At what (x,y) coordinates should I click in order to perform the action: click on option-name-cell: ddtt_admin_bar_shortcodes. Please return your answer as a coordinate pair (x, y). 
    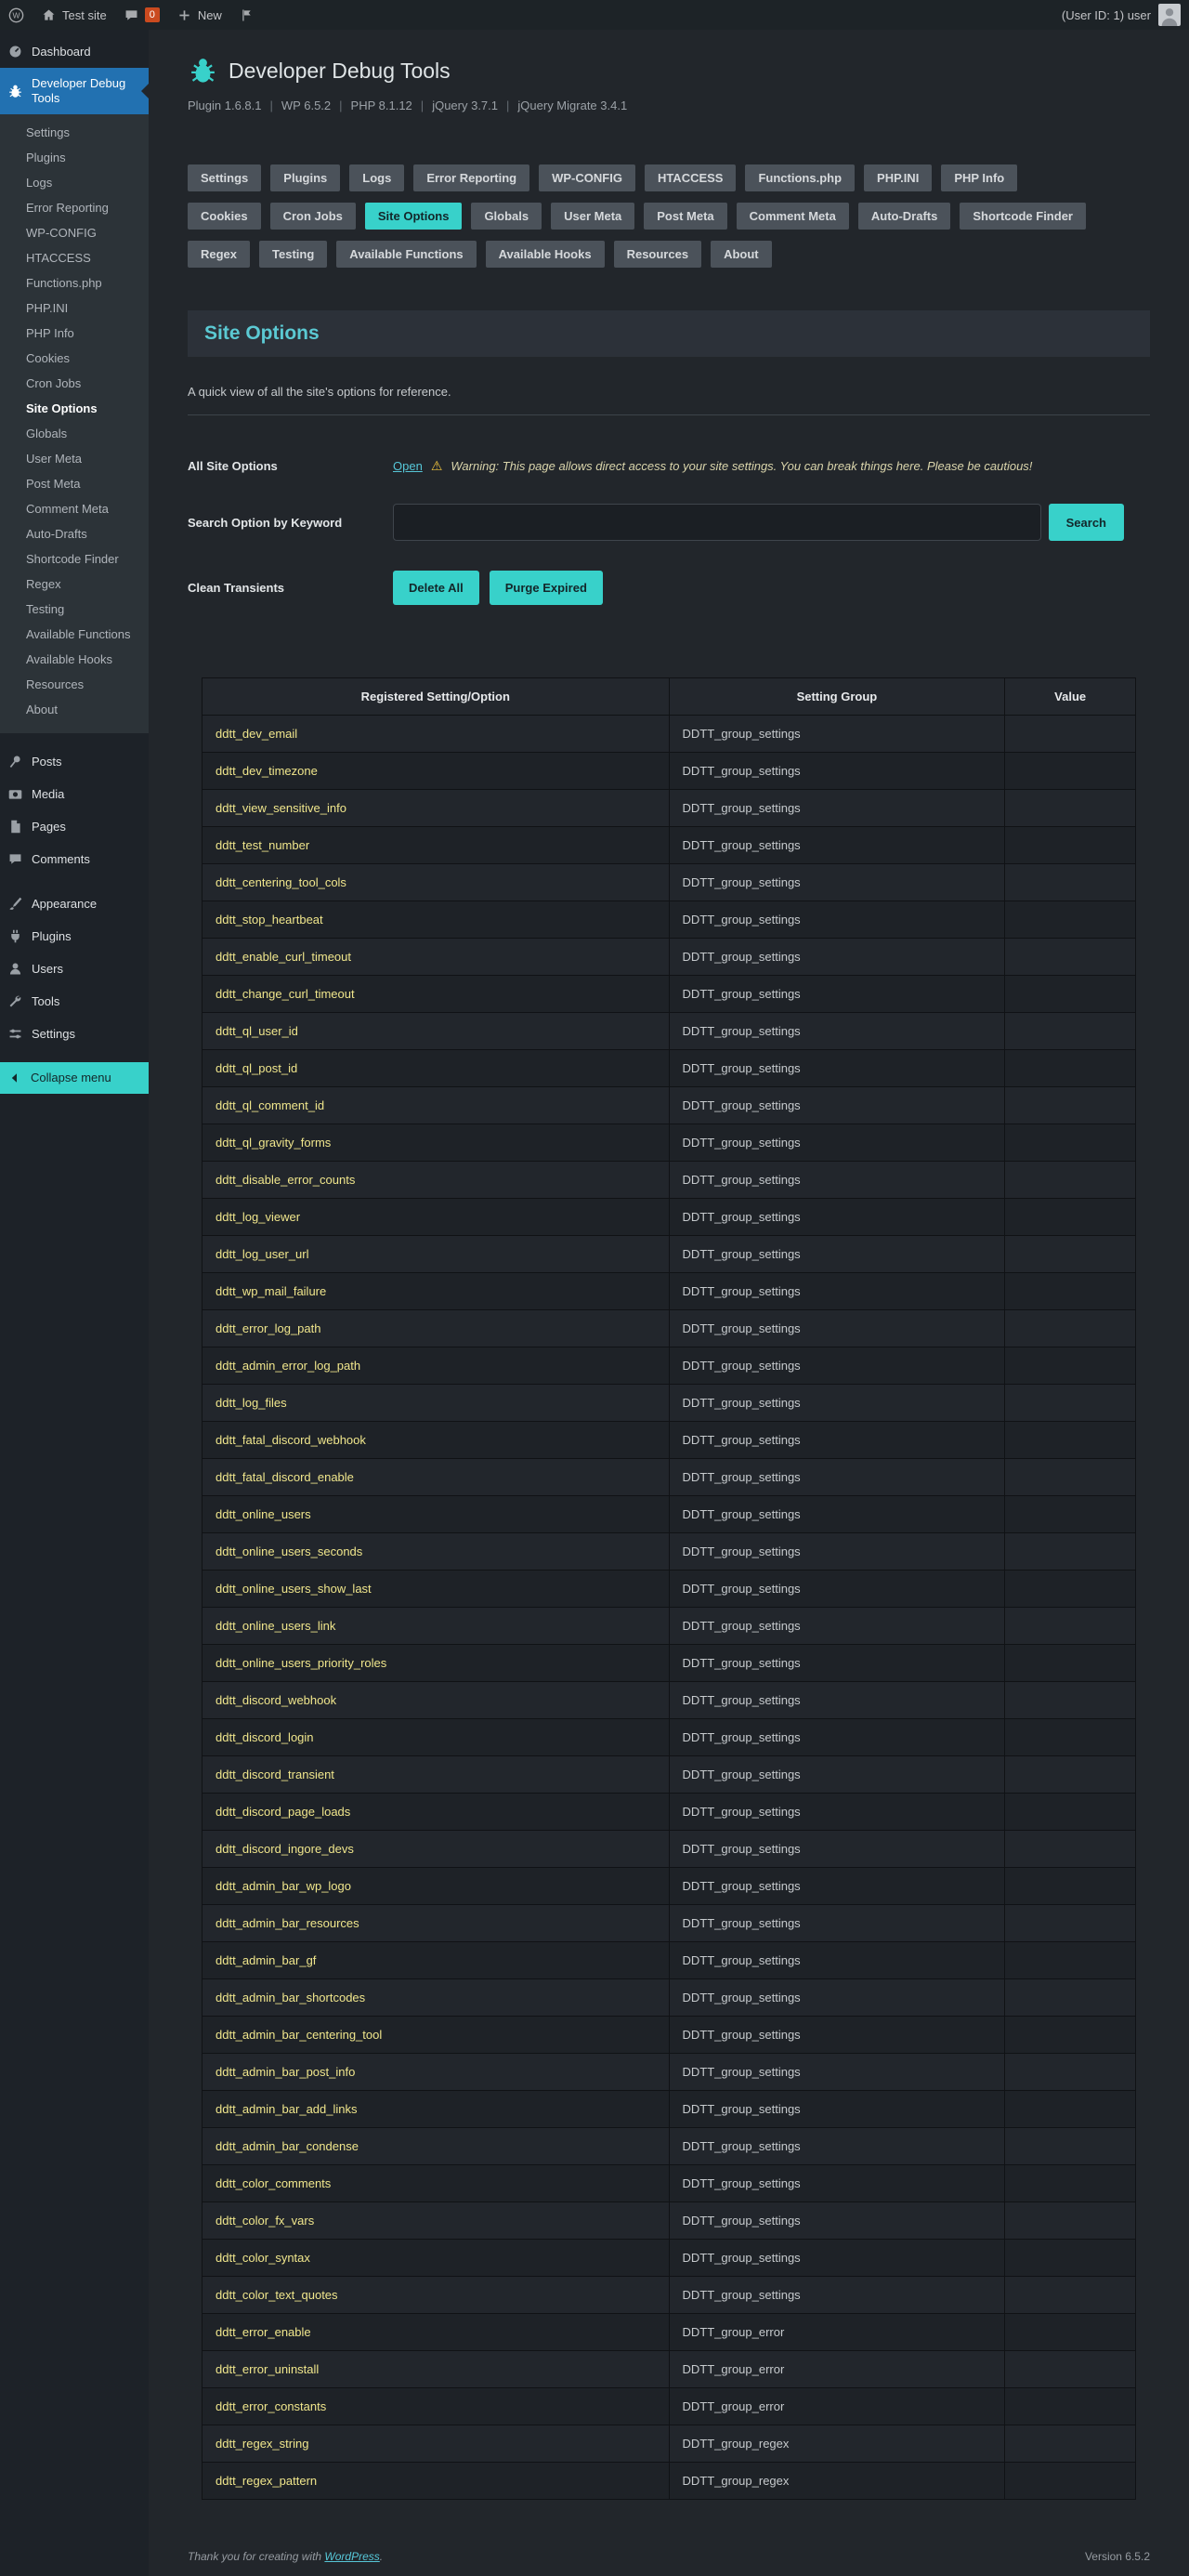
    Looking at the image, I should click on (436, 1997).